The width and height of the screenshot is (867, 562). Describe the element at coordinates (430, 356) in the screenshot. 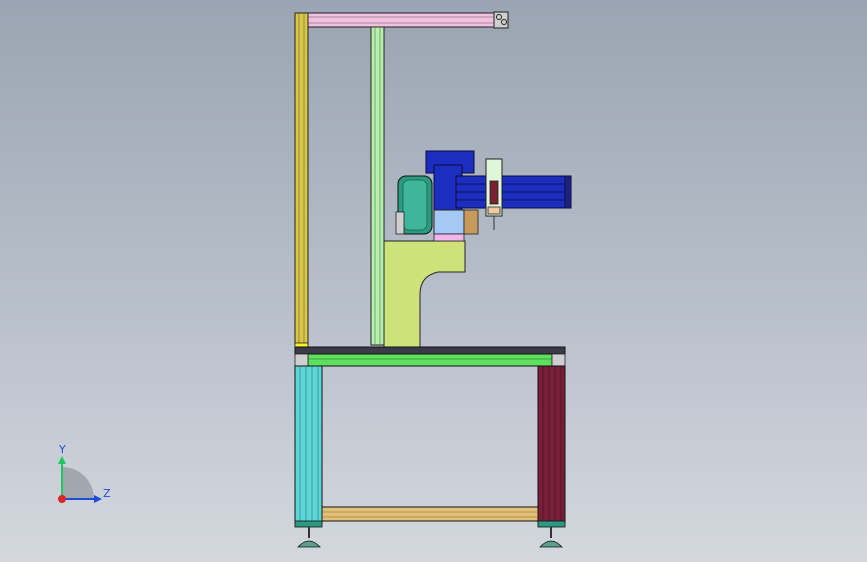

I see `tabletop` at that location.